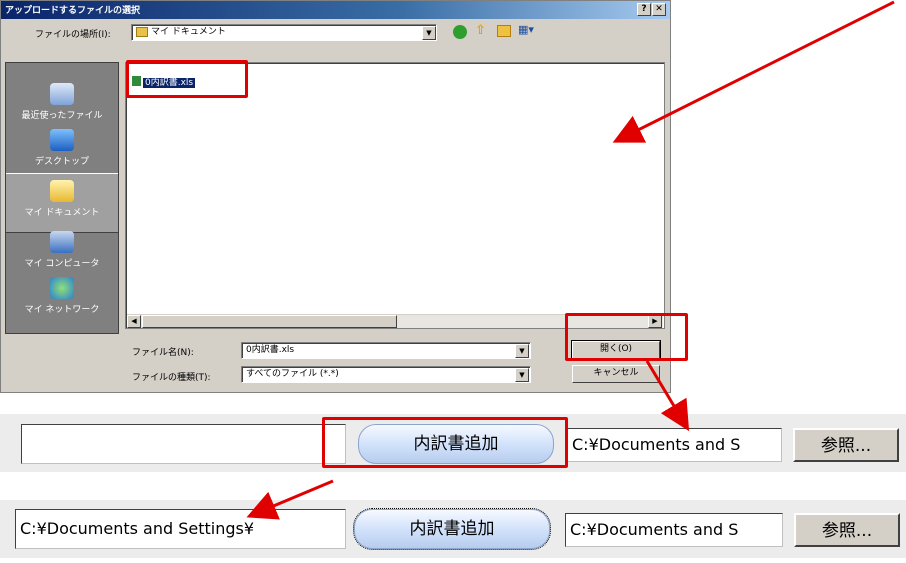 The width and height of the screenshot is (906, 563). I want to click on place-desktop-label: デスクトップ, so click(61, 162).